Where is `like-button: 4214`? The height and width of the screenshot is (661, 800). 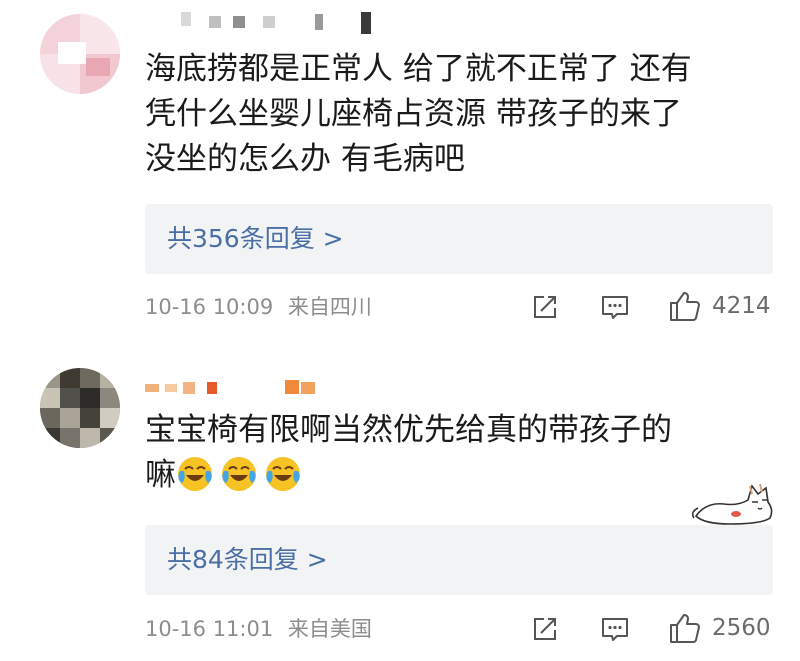
like-button: 4214 is located at coordinates (719, 306).